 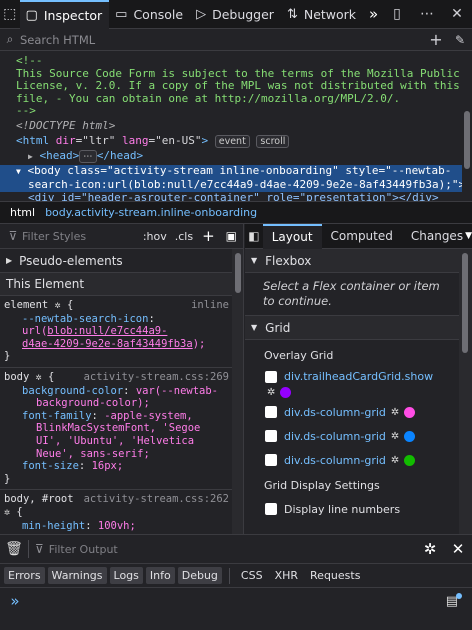 What do you see at coordinates (273, 141) in the screenshot?
I see `scroll-badge: scroll` at bounding box center [273, 141].